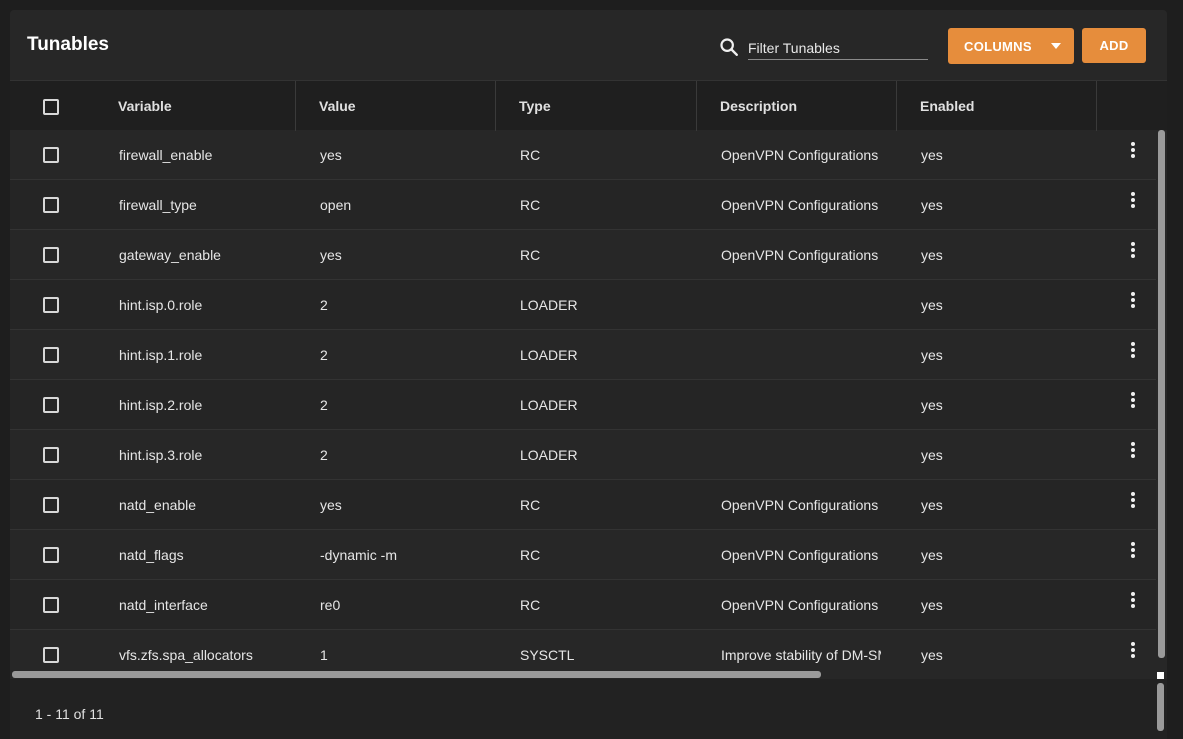 This screenshot has height=739, width=1183. Describe the element at coordinates (68, 44) in the screenshot. I see `page-title: Tunables` at that location.